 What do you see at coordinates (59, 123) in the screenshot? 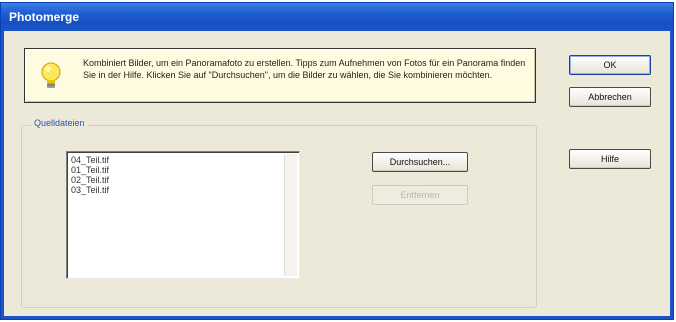
I see `source-files-label: Quelldateien` at bounding box center [59, 123].